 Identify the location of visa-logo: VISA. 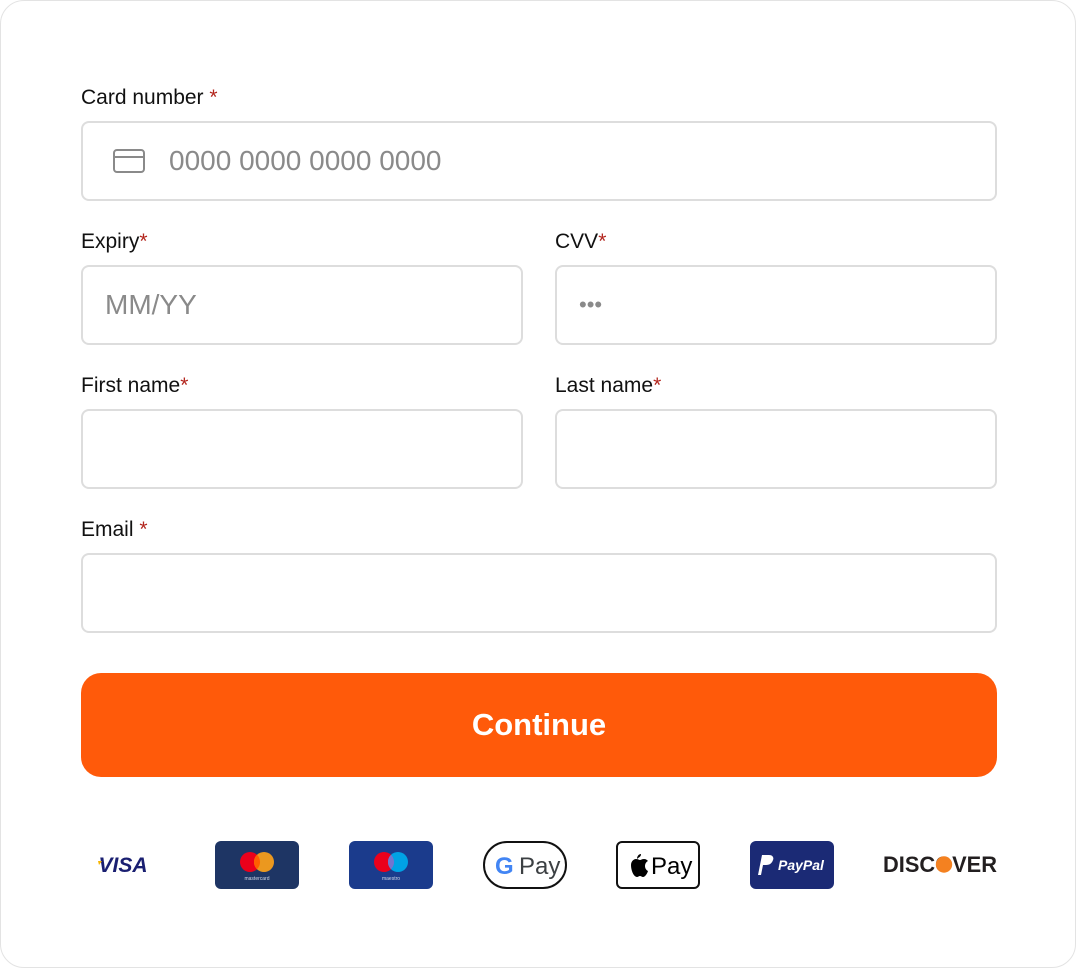
(123, 865).